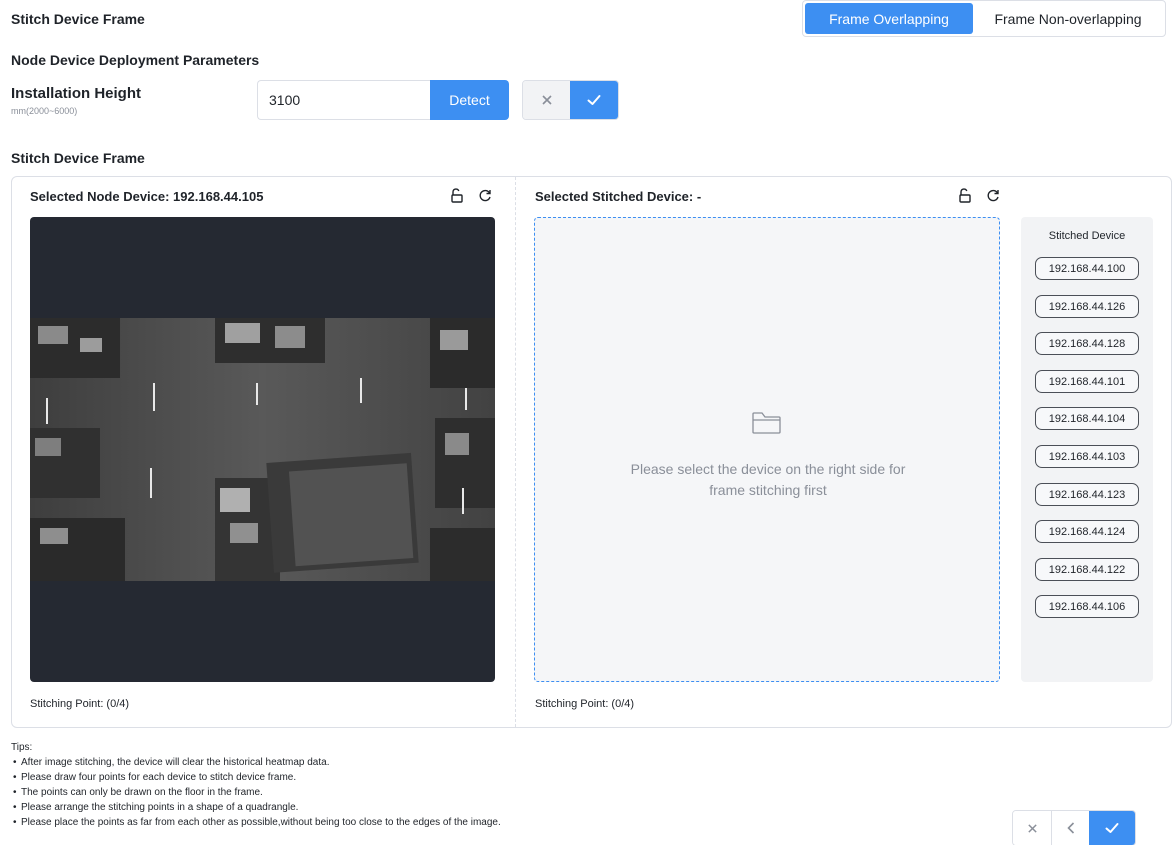 Image resolution: width=1173 pixels, height=845 pixels. Describe the element at coordinates (1087, 531) in the screenshot. I see `device-chip: 192.168.44.124` at that location.